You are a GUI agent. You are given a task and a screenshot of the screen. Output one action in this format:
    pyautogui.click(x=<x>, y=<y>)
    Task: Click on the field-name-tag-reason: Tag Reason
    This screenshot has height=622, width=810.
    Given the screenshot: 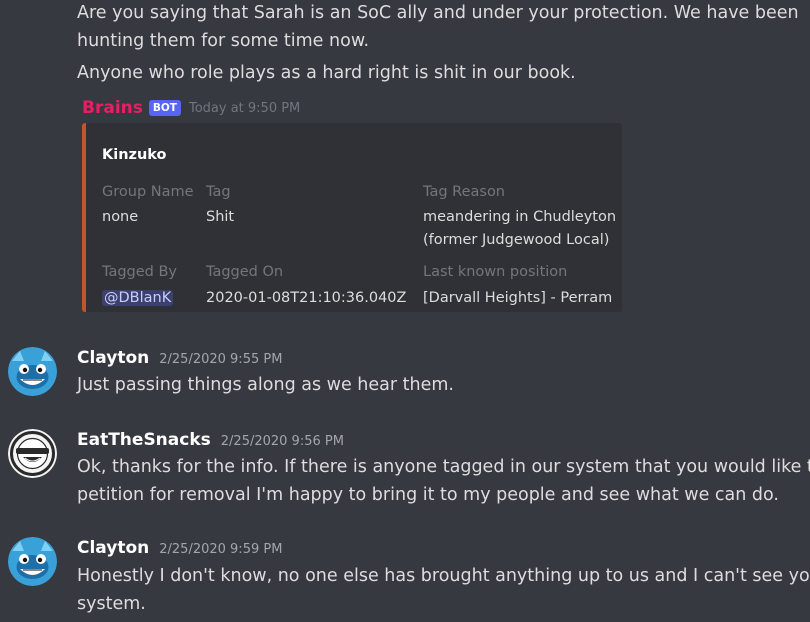 What is the action you would take?
    pyautogui.click(x=464, y=192)
    